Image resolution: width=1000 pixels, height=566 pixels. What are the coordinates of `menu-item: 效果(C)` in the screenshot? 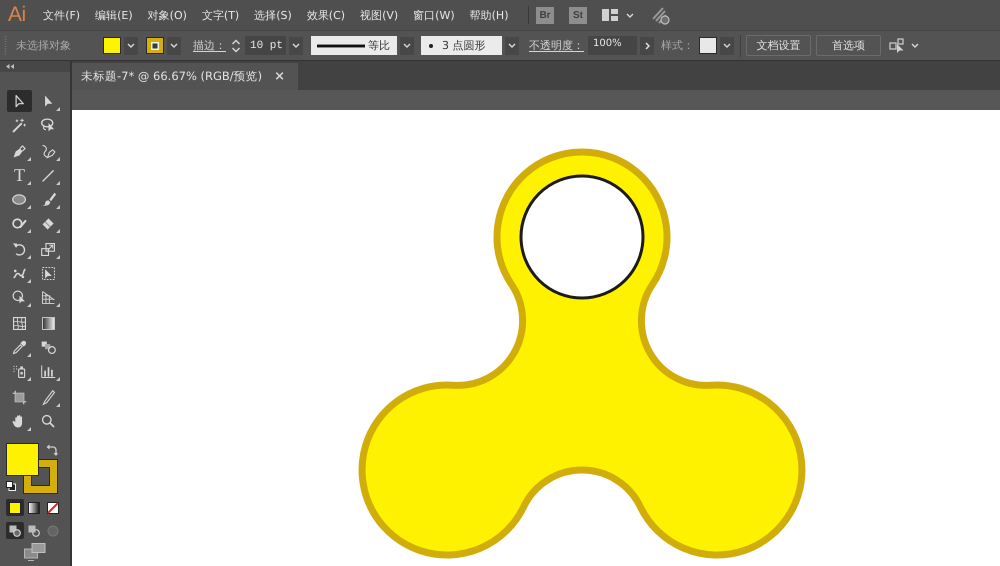 It's located at (326, 15).